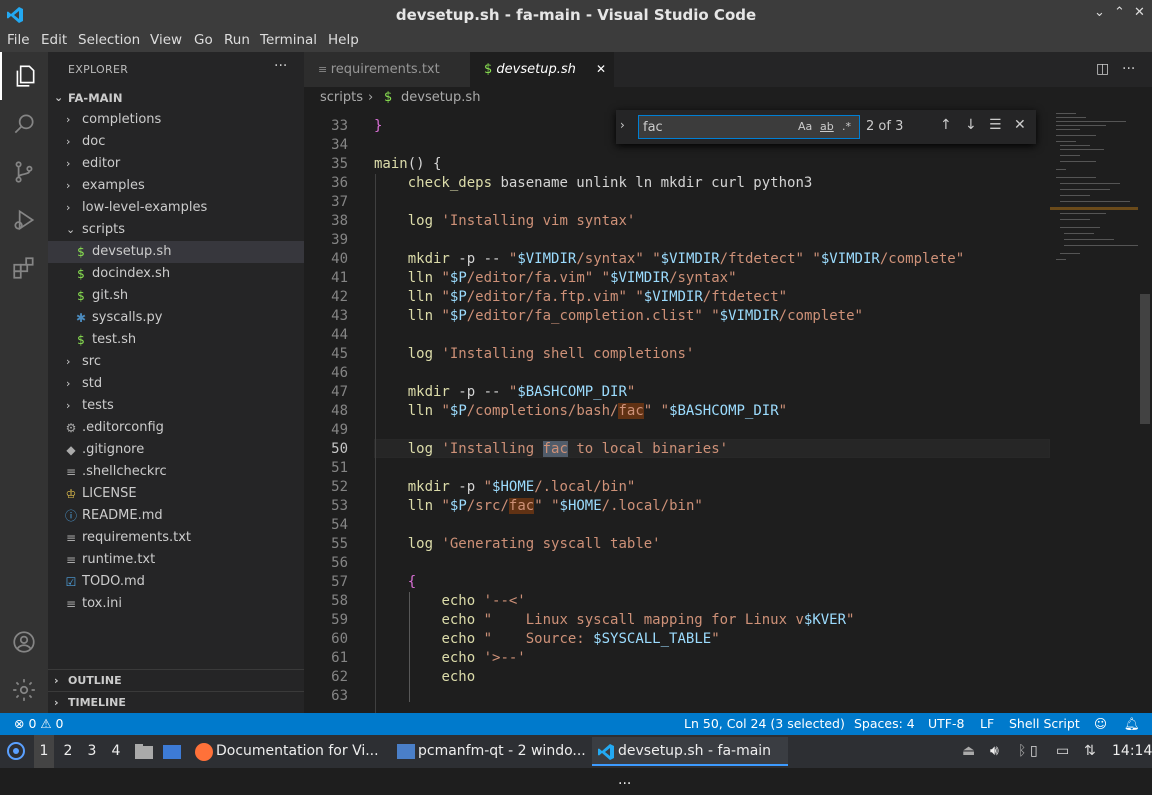 Image resolution: width=1152 pixels, height=795 pixels. Describe the element at coordinates (1099, 12) in the screenshot. I see `minimize-icon: ⌄` at that location.